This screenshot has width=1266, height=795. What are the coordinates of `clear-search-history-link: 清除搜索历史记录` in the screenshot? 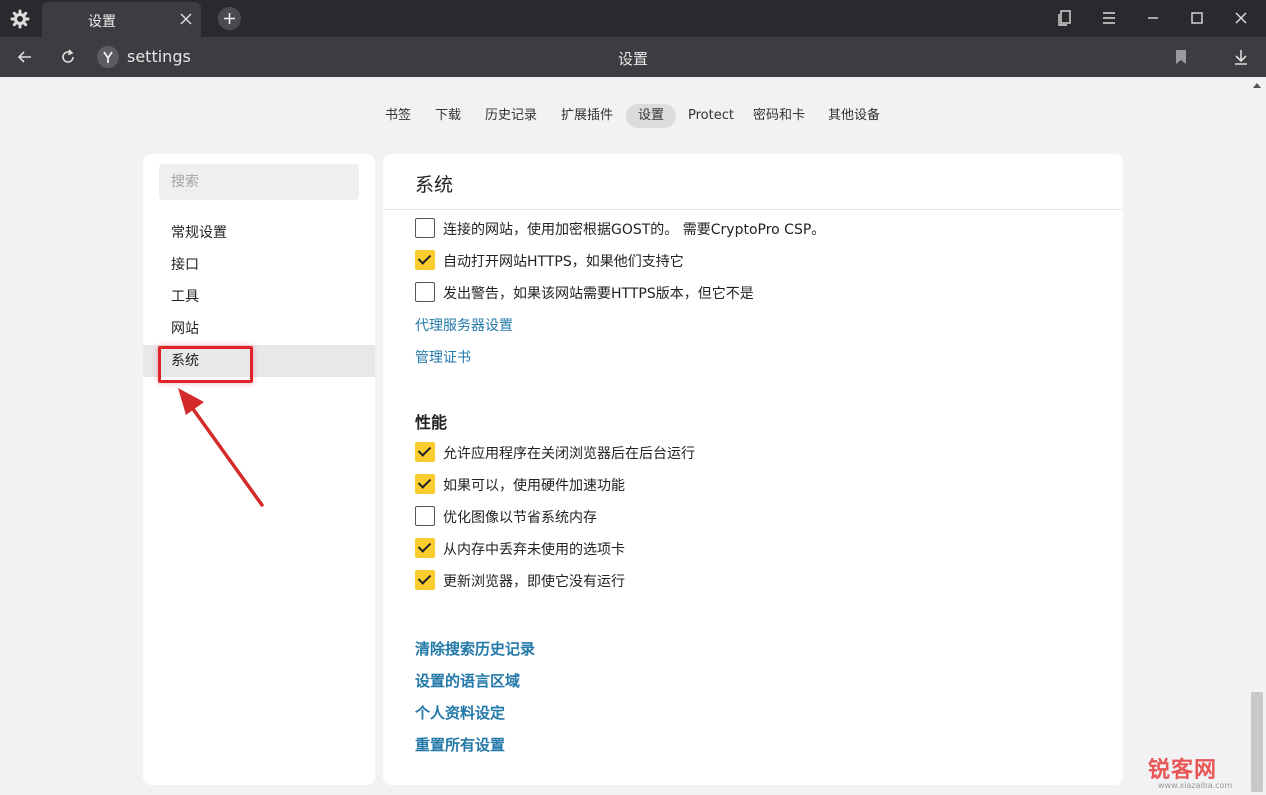 It's located at (475, 648).